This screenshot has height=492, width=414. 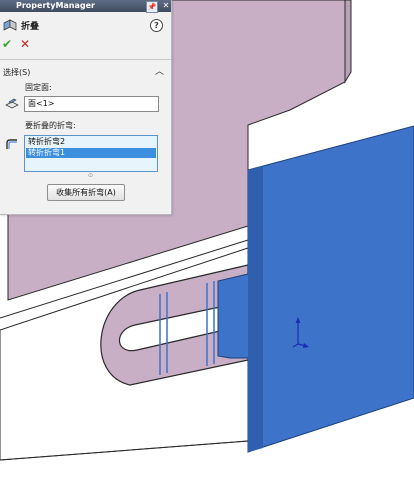 What do you see at coordinates (11, 144) in the screenshot?
I see `bend-select-icon` at bounding box center [11, 144].